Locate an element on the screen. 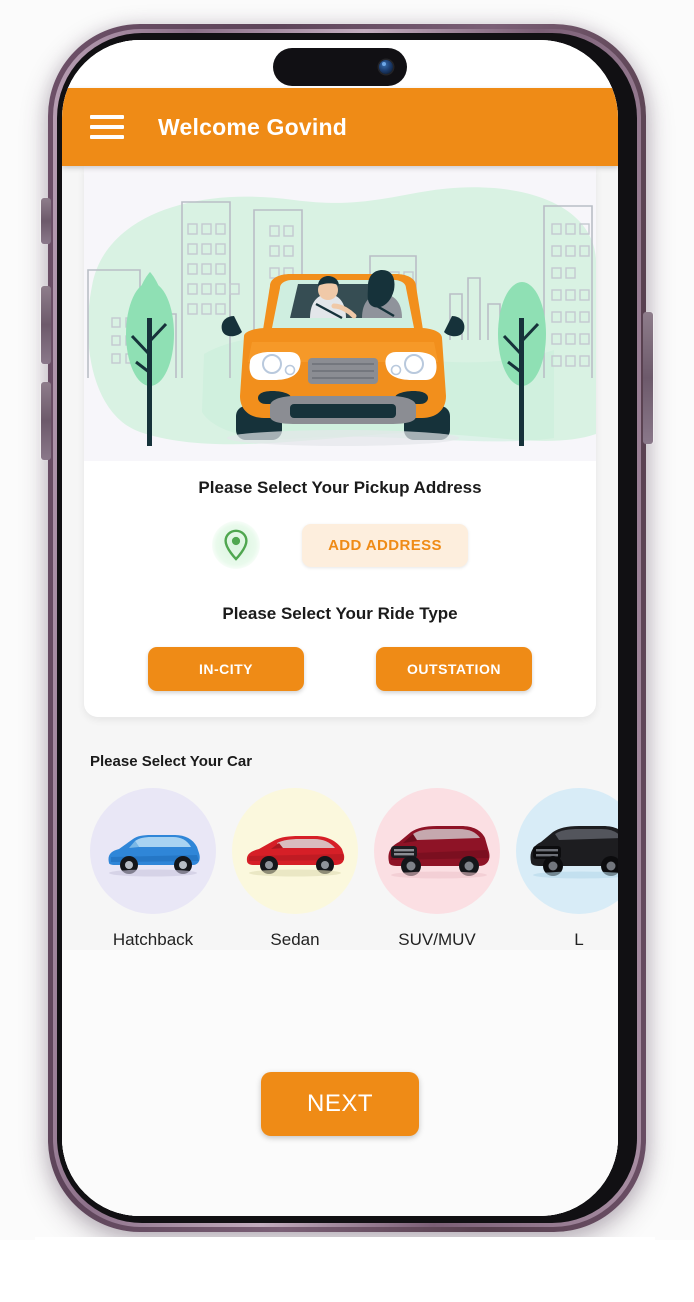 Image resolution: width=694 pixels, height=1302 pixels. phone-power-button is located at coordinates (648, 378).